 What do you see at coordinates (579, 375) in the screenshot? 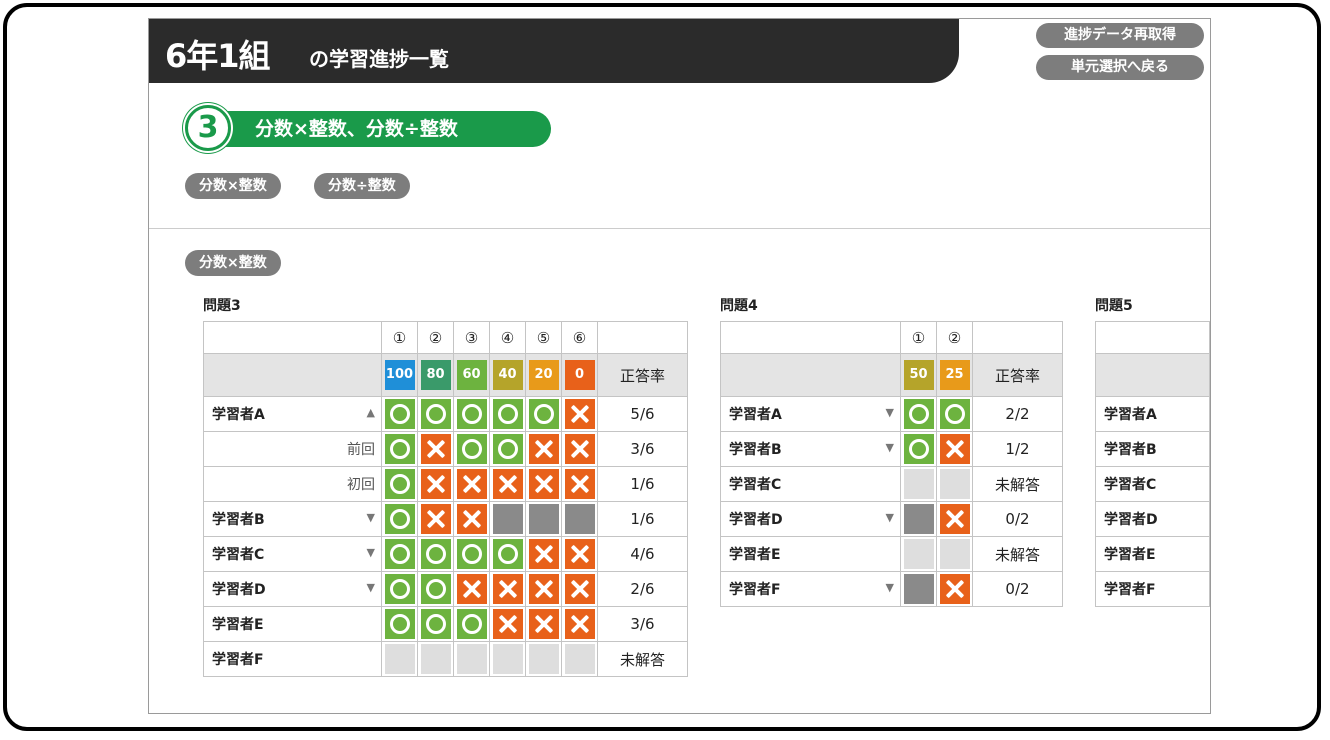
I see `score-cell: 0` at bounding box center [579, 375].